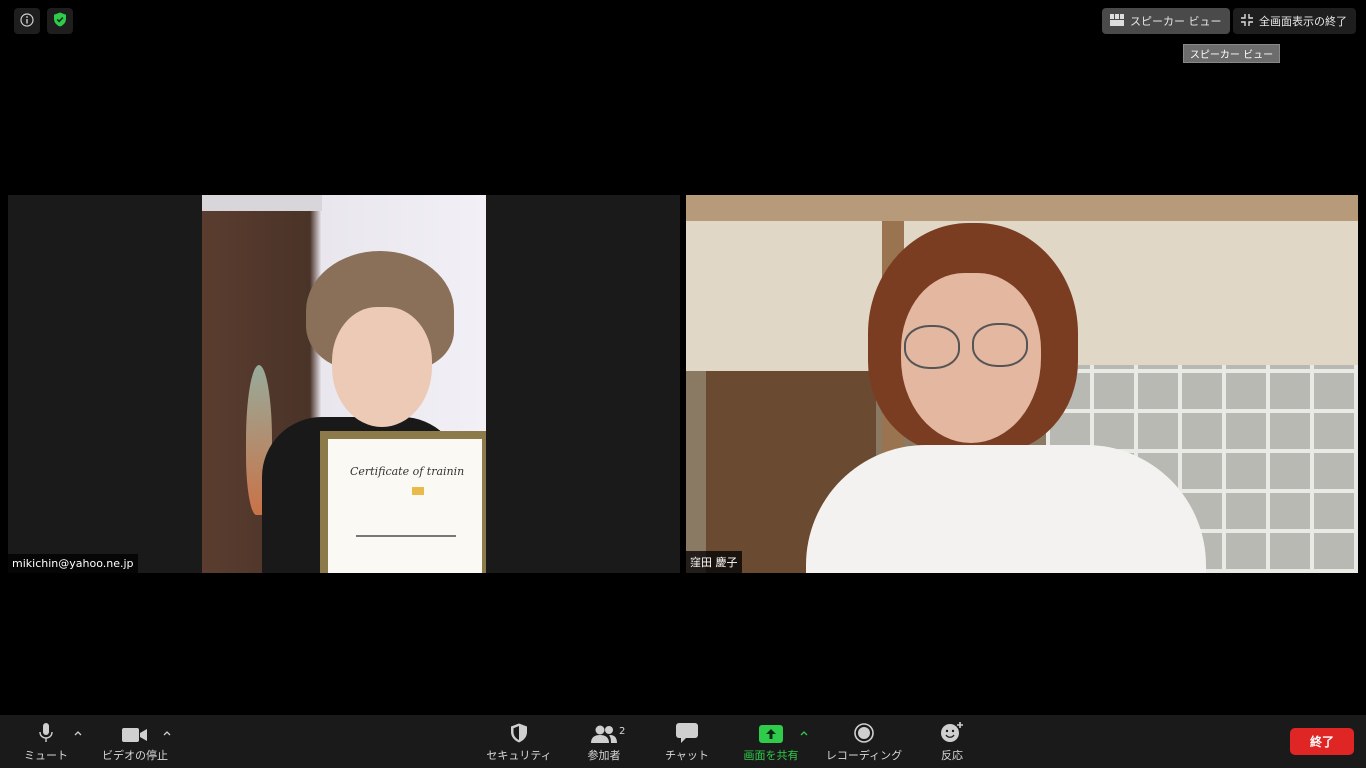 This screenshot has width=1366, height=768. What do you see at coordinates (73, 563) in the screenshot?
I see `participant-name-tag: mikichin@yahoo.ne.jp` at bounding box center [73, 563].